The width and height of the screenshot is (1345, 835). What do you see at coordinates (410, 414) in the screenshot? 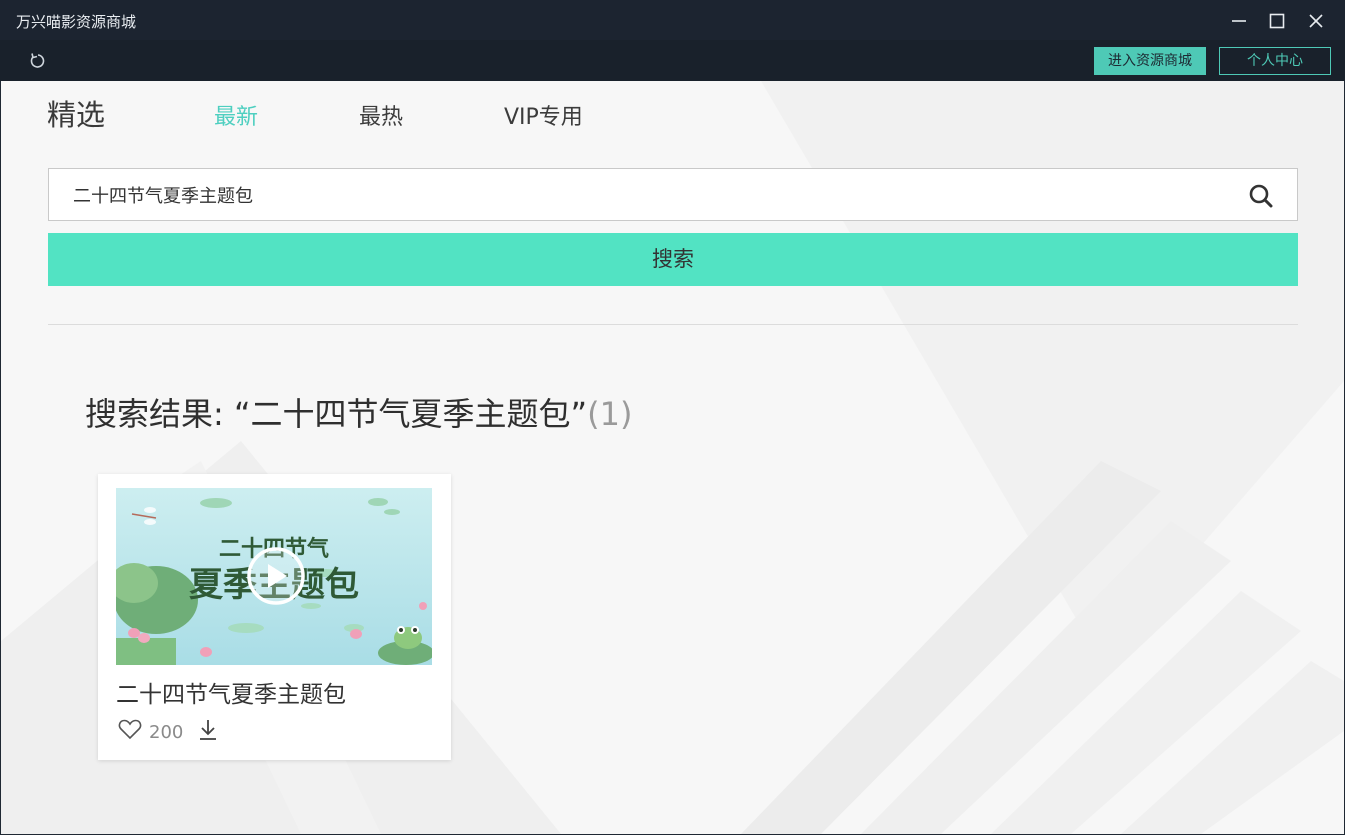
I see `results-query: “二十四节气夏季主题包”` at bounding box center [410, 414].